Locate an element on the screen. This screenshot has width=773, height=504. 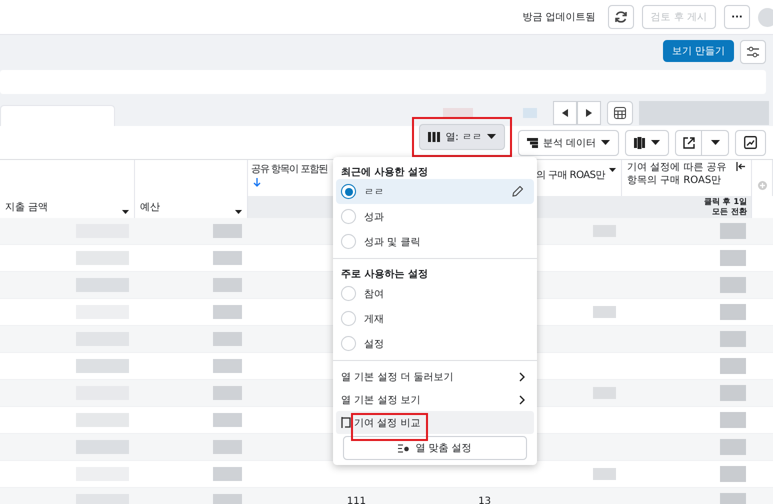
table-button is located at coordinates (620, 113).